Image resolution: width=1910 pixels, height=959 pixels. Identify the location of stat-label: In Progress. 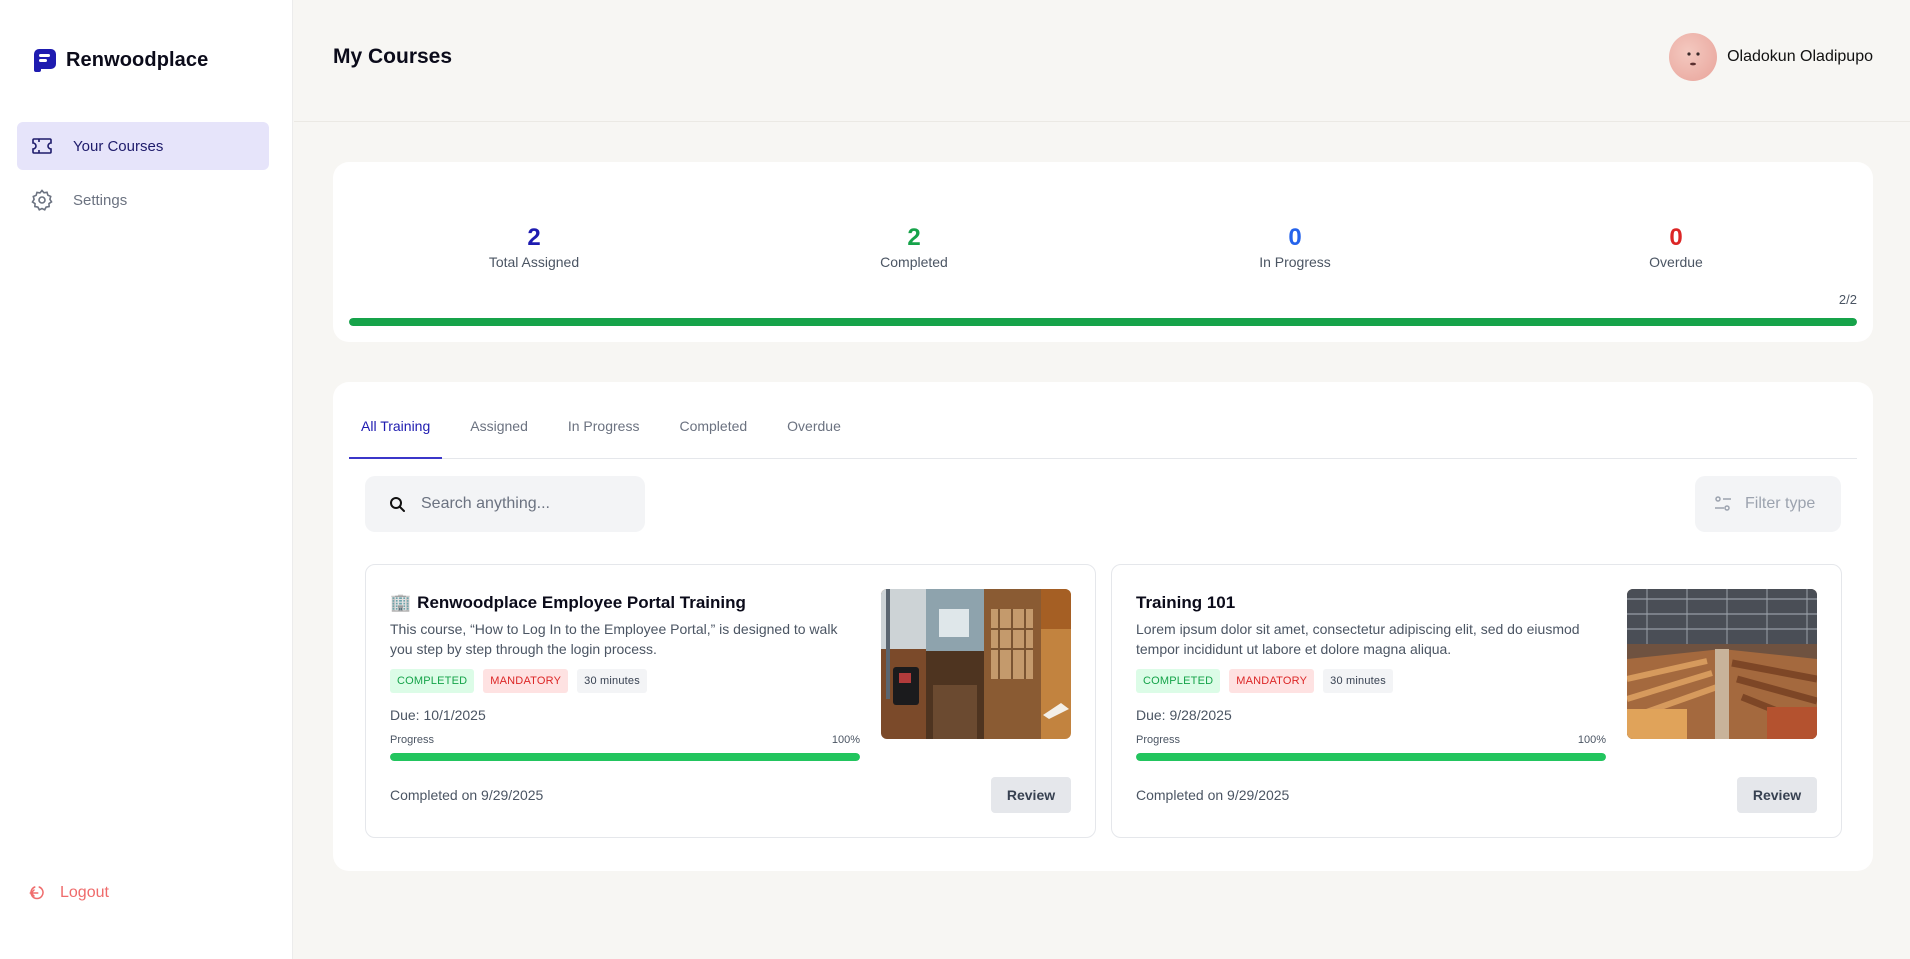
(1295, 262).